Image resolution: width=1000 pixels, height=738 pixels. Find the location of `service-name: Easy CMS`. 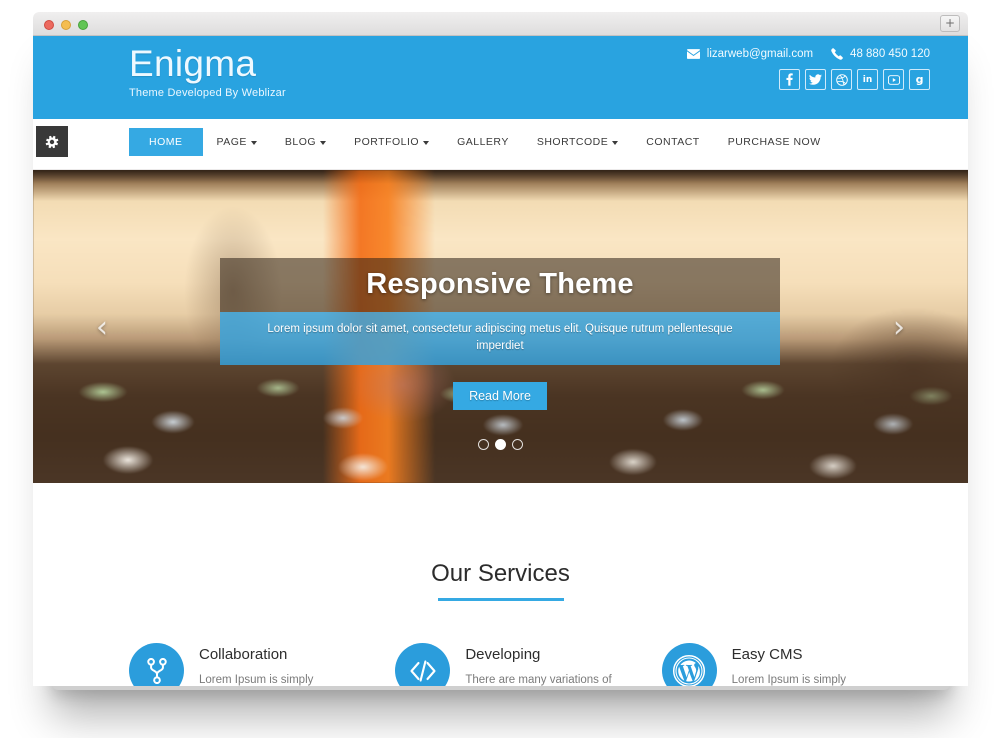

service-name: Easy CMS is located at coordinates (767, 654).